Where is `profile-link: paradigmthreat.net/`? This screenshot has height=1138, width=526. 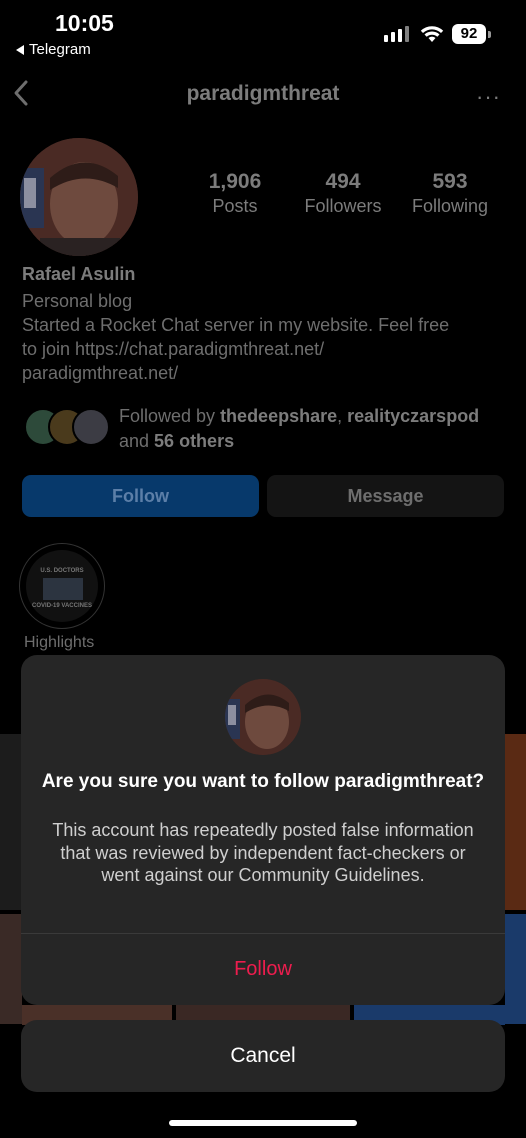
profile-link: paradigmthreat.net/ is located at coordinates (100, 373).